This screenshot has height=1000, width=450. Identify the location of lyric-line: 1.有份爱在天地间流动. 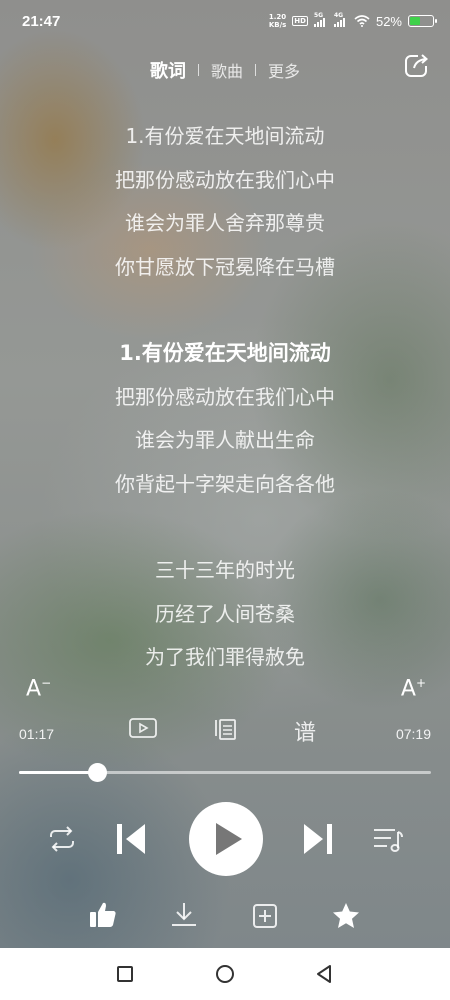
(225, 136).